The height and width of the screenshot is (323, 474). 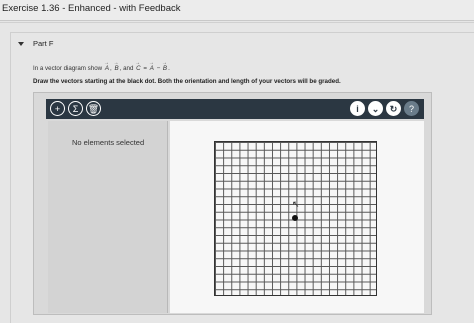 I want to click on sigma-icon: Σ, so click(x=75, y=109).